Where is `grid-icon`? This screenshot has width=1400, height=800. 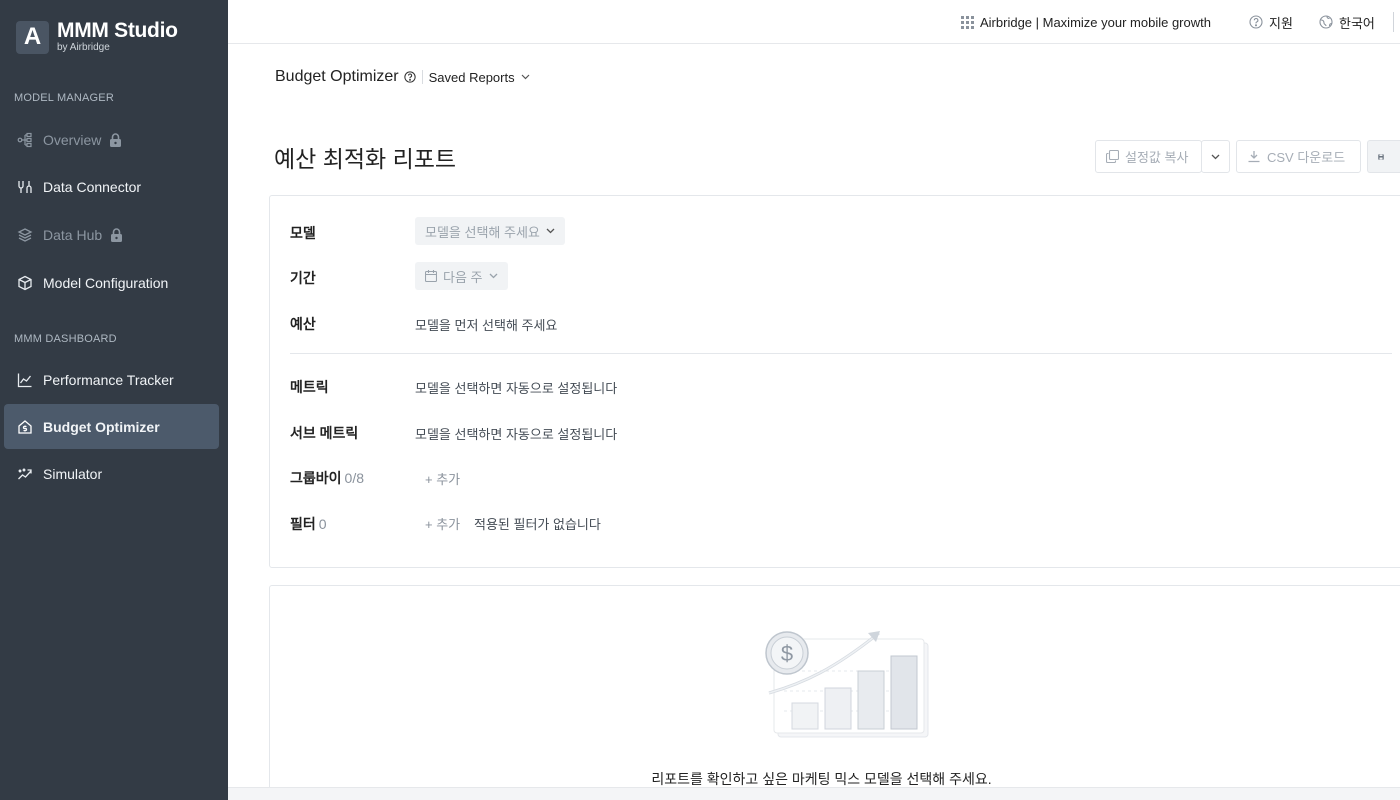 grid-icon is located at coordinates (967, 22).